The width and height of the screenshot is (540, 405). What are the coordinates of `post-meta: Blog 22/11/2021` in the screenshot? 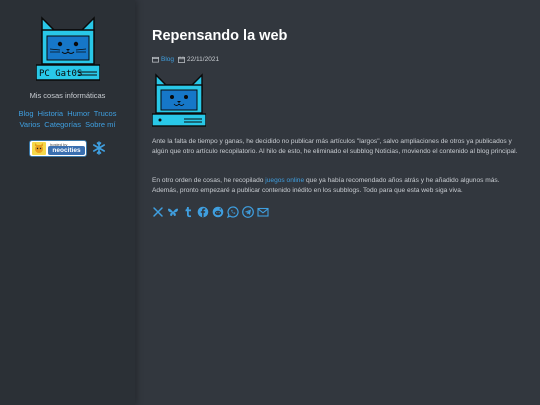 It's located at (185, 59).